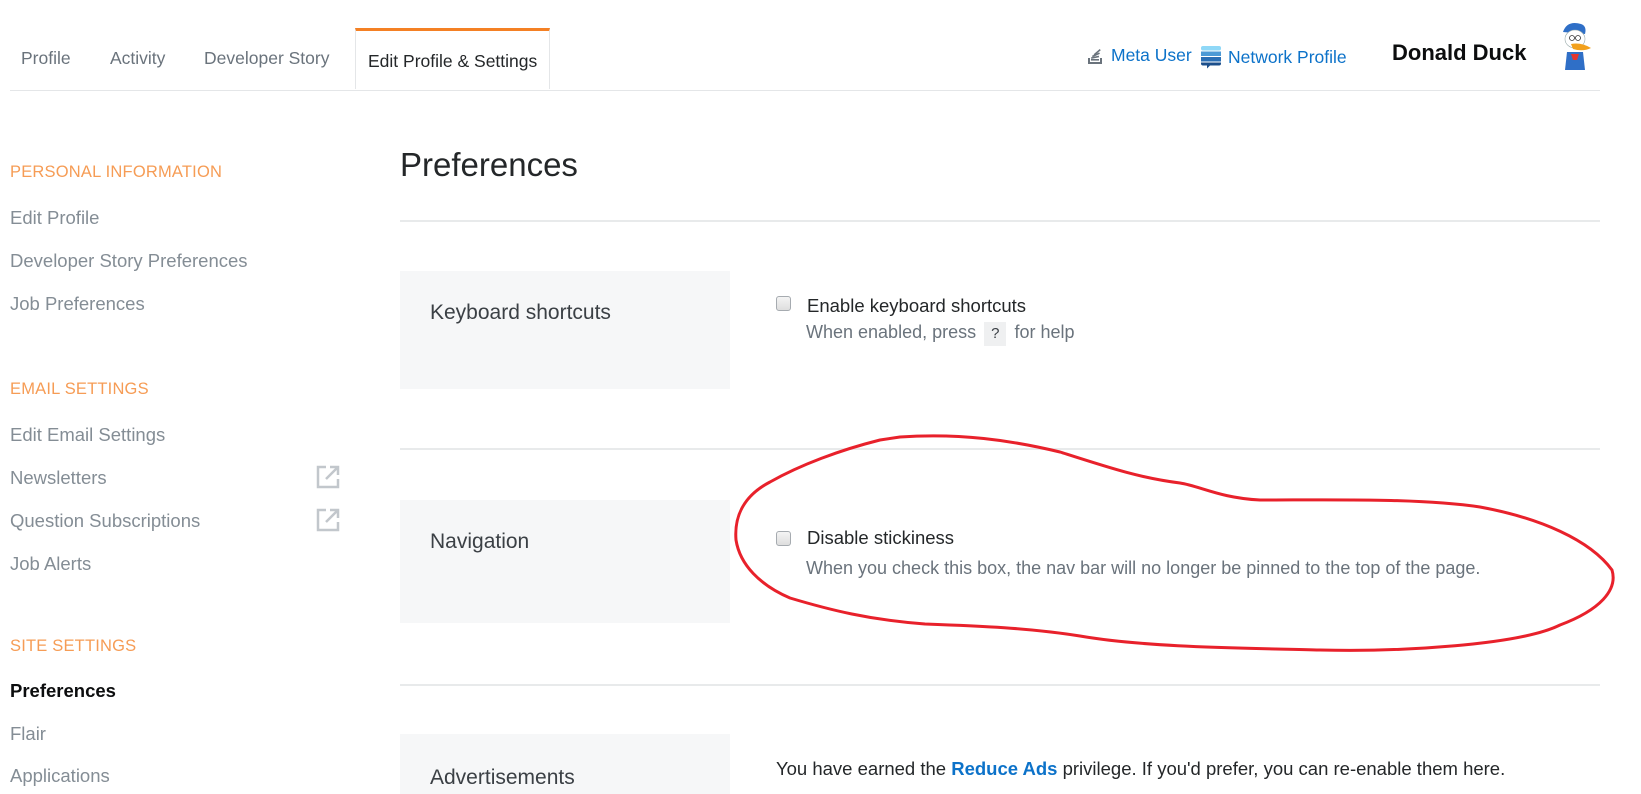 The image size is (1641, 794). I want to click on network-profile-label: Network Profile, so click(1287, 56).